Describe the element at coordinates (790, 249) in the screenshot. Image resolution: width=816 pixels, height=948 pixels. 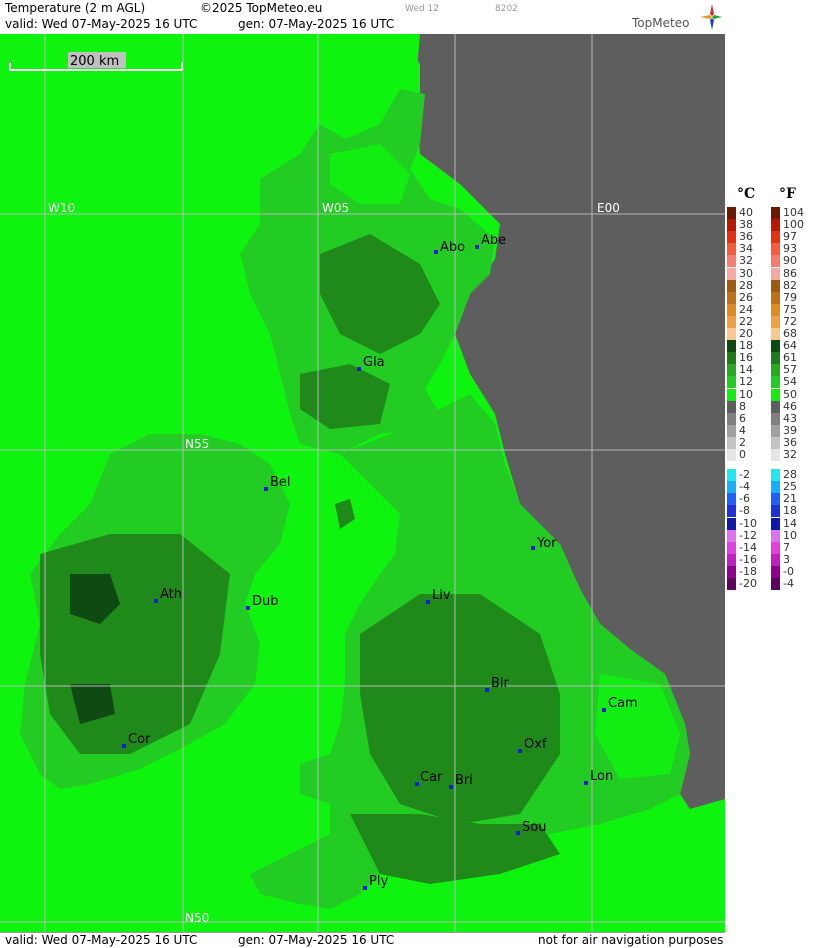
I see `legend-label-fahrenheit: 93` at that location.